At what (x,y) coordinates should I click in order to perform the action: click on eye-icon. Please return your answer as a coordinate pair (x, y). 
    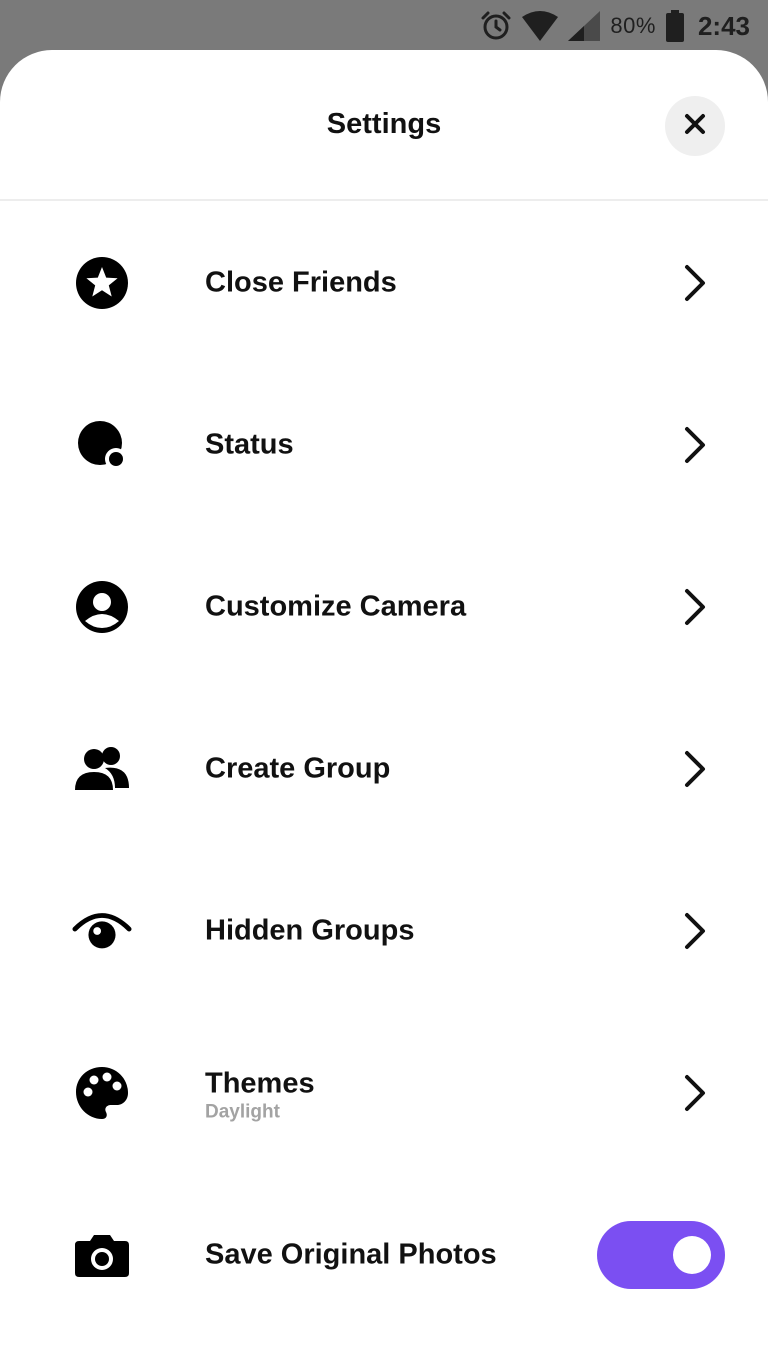
    Looking at the image, I should click on (102, 931).